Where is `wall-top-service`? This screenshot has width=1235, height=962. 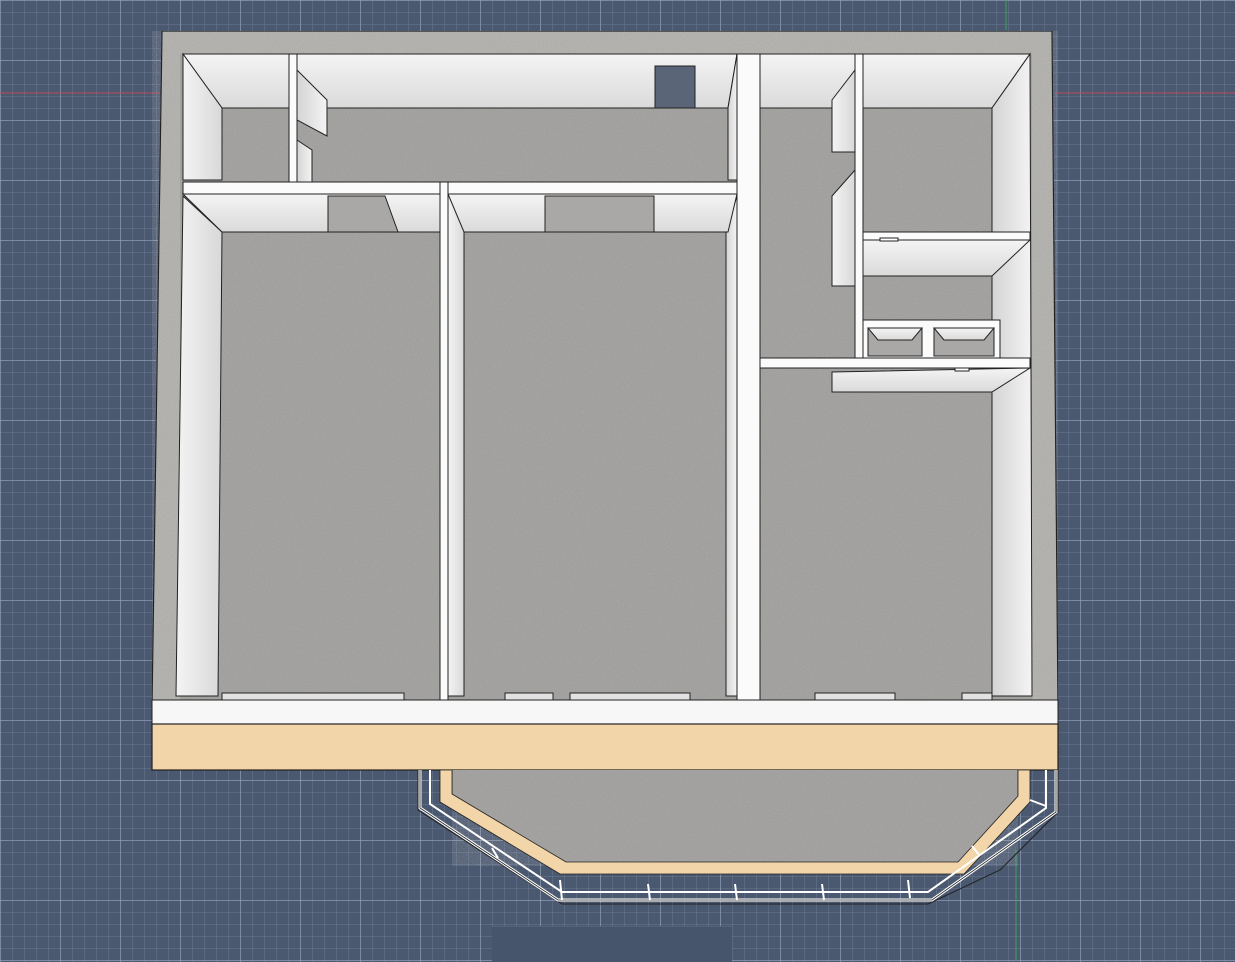 wall-top-service is located at coordinates (859, 207).